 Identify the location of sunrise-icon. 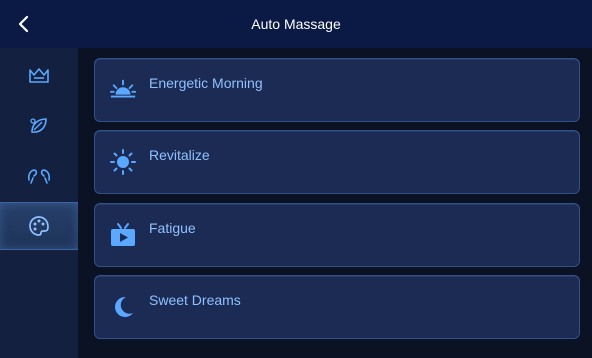
(123, 90).